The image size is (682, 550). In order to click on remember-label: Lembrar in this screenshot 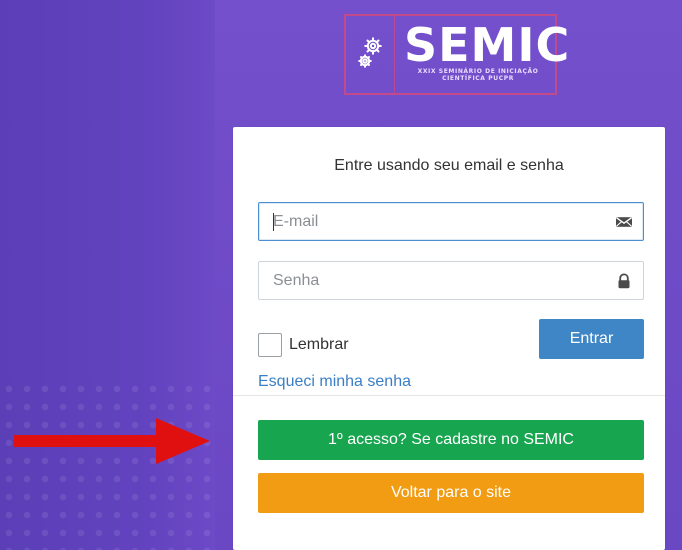, I will do `click(319, 344)`.